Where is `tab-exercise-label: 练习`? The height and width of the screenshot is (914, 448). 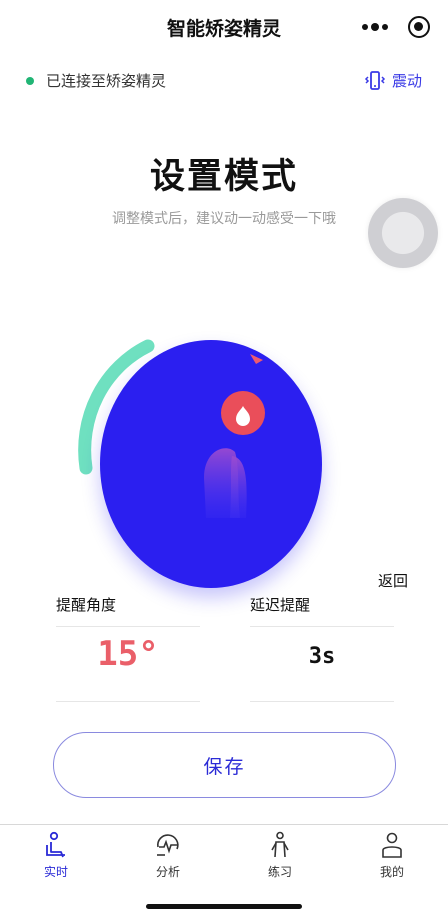 tab-exercise-label: 练习 is located at coordinates (279, 872).